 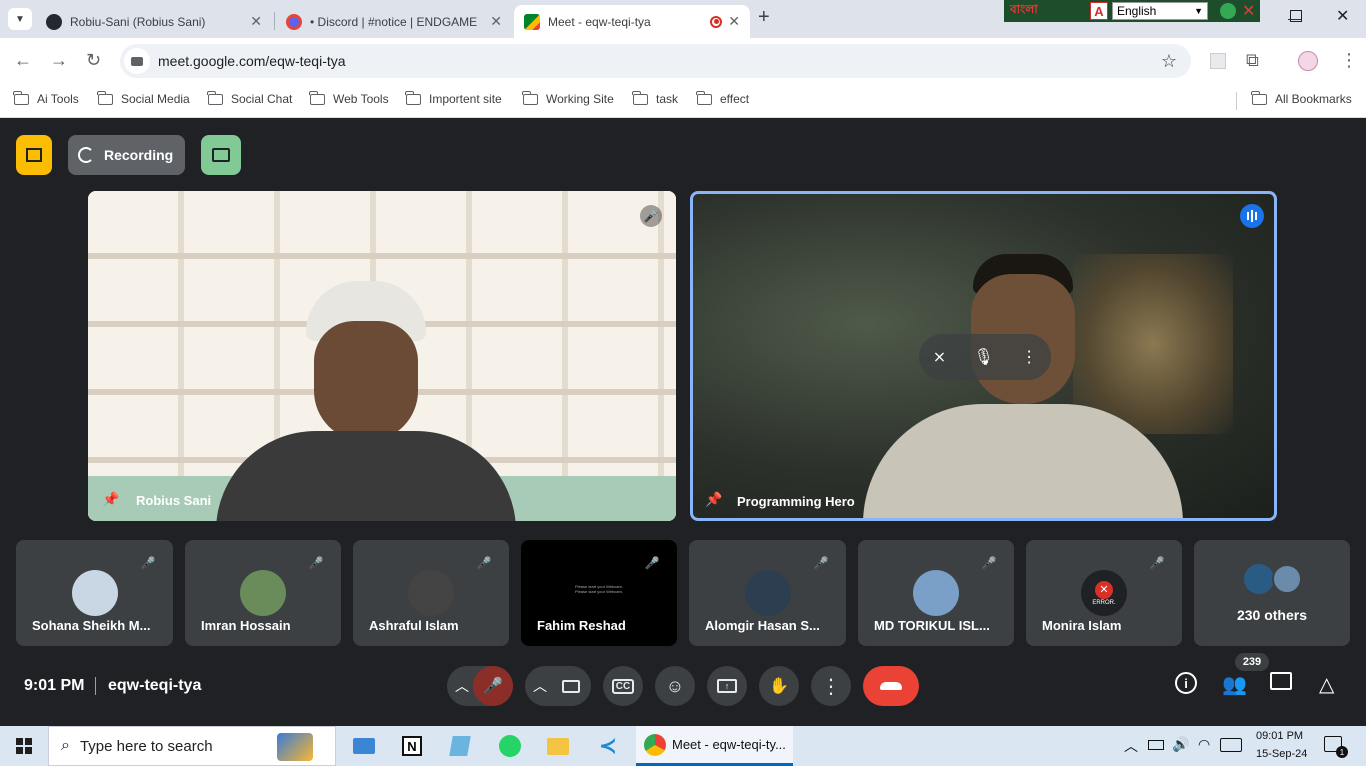 What do you see at coordinates (1024, 9) in the screenshot?
I see `bangla-label: বাংলা` at bounding box center [1024, 9].